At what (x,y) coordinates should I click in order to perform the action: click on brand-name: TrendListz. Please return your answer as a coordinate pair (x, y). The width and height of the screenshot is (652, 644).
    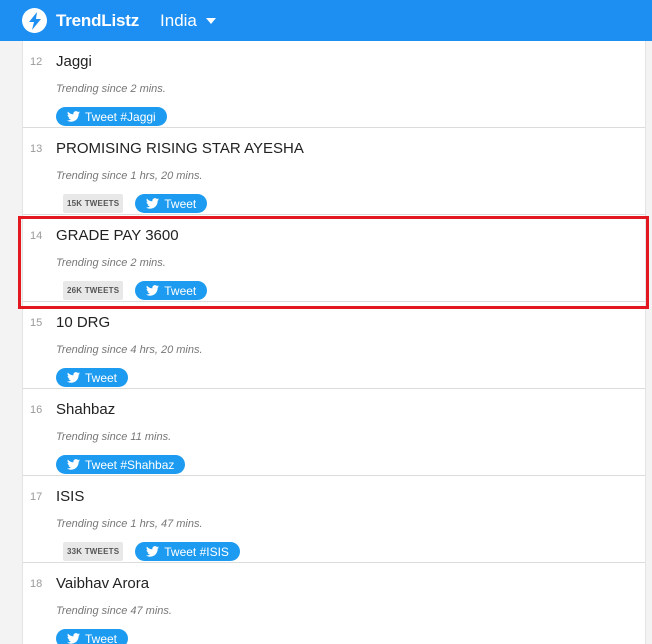
    Looking at the image, I should click on (97, 21).